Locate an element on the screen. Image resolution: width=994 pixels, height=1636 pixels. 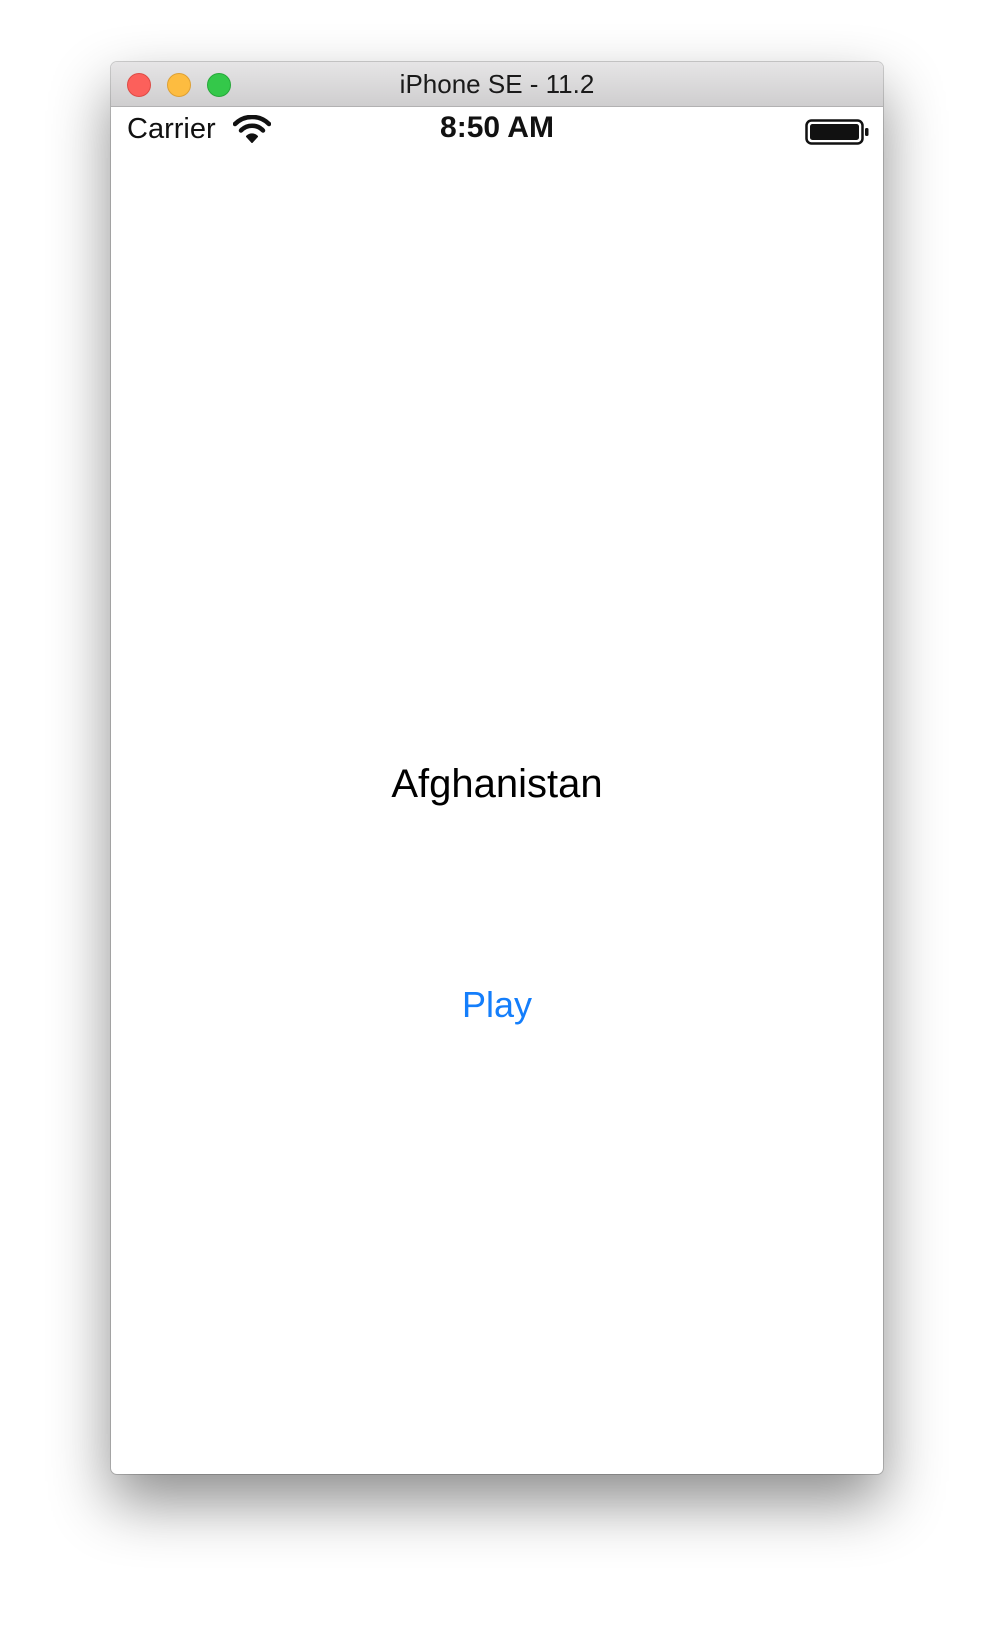
window-title: iPhone SE - 11.2 is located at coordinates (497, 84).